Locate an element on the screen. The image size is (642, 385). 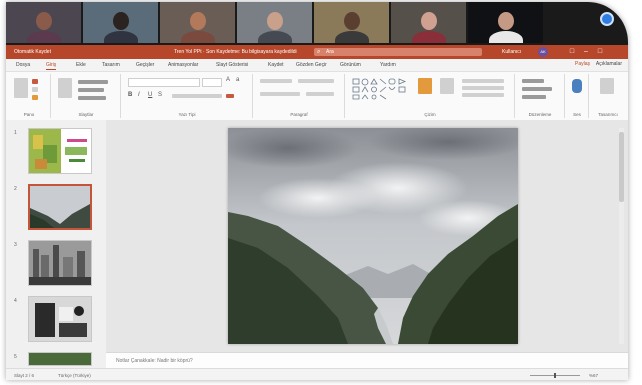
section-button is located at coordinates (92, 98).